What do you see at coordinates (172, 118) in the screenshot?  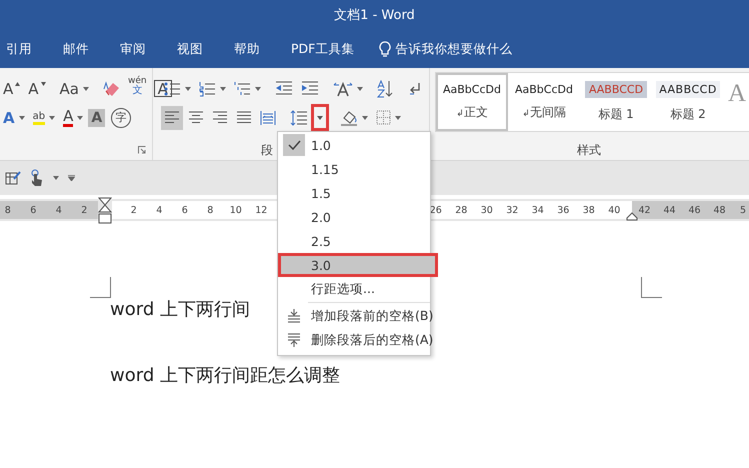 I see `align-left-button` at bounding box center [172, 118].